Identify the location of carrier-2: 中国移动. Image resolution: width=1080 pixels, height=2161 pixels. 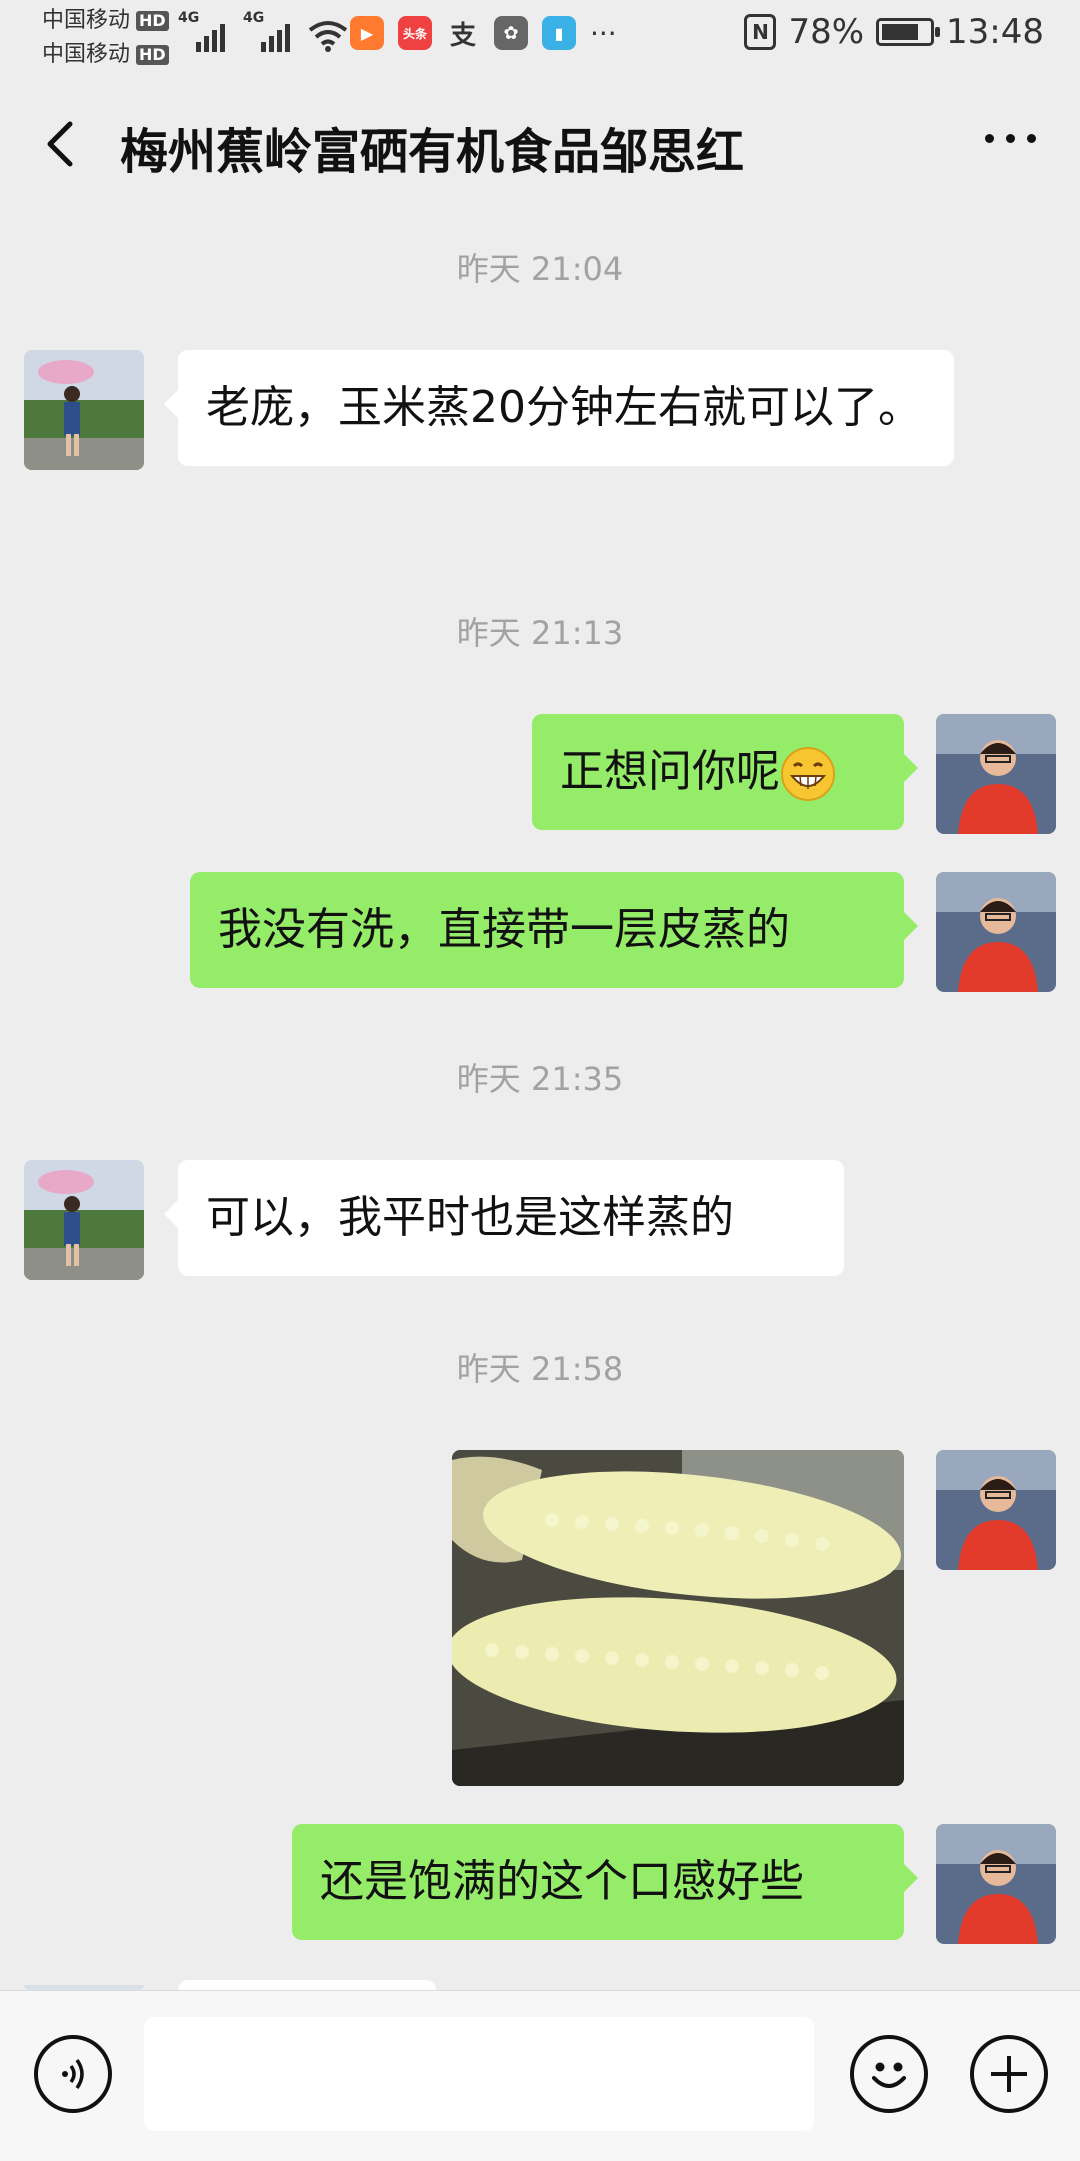
(86, 54).